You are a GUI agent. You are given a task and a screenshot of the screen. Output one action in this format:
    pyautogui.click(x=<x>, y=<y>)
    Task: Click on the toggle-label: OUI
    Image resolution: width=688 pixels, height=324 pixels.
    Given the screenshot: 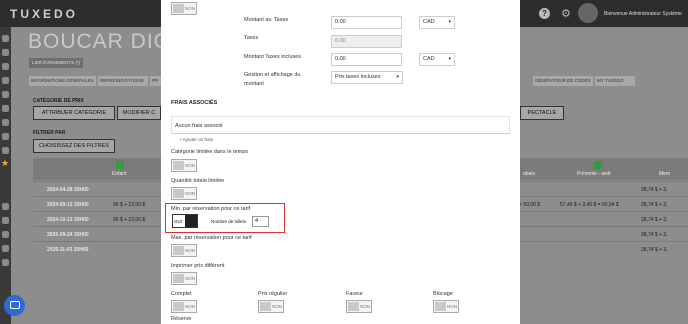 What is the action you would take?
    pyautogui.click(x=178, y=221)
    